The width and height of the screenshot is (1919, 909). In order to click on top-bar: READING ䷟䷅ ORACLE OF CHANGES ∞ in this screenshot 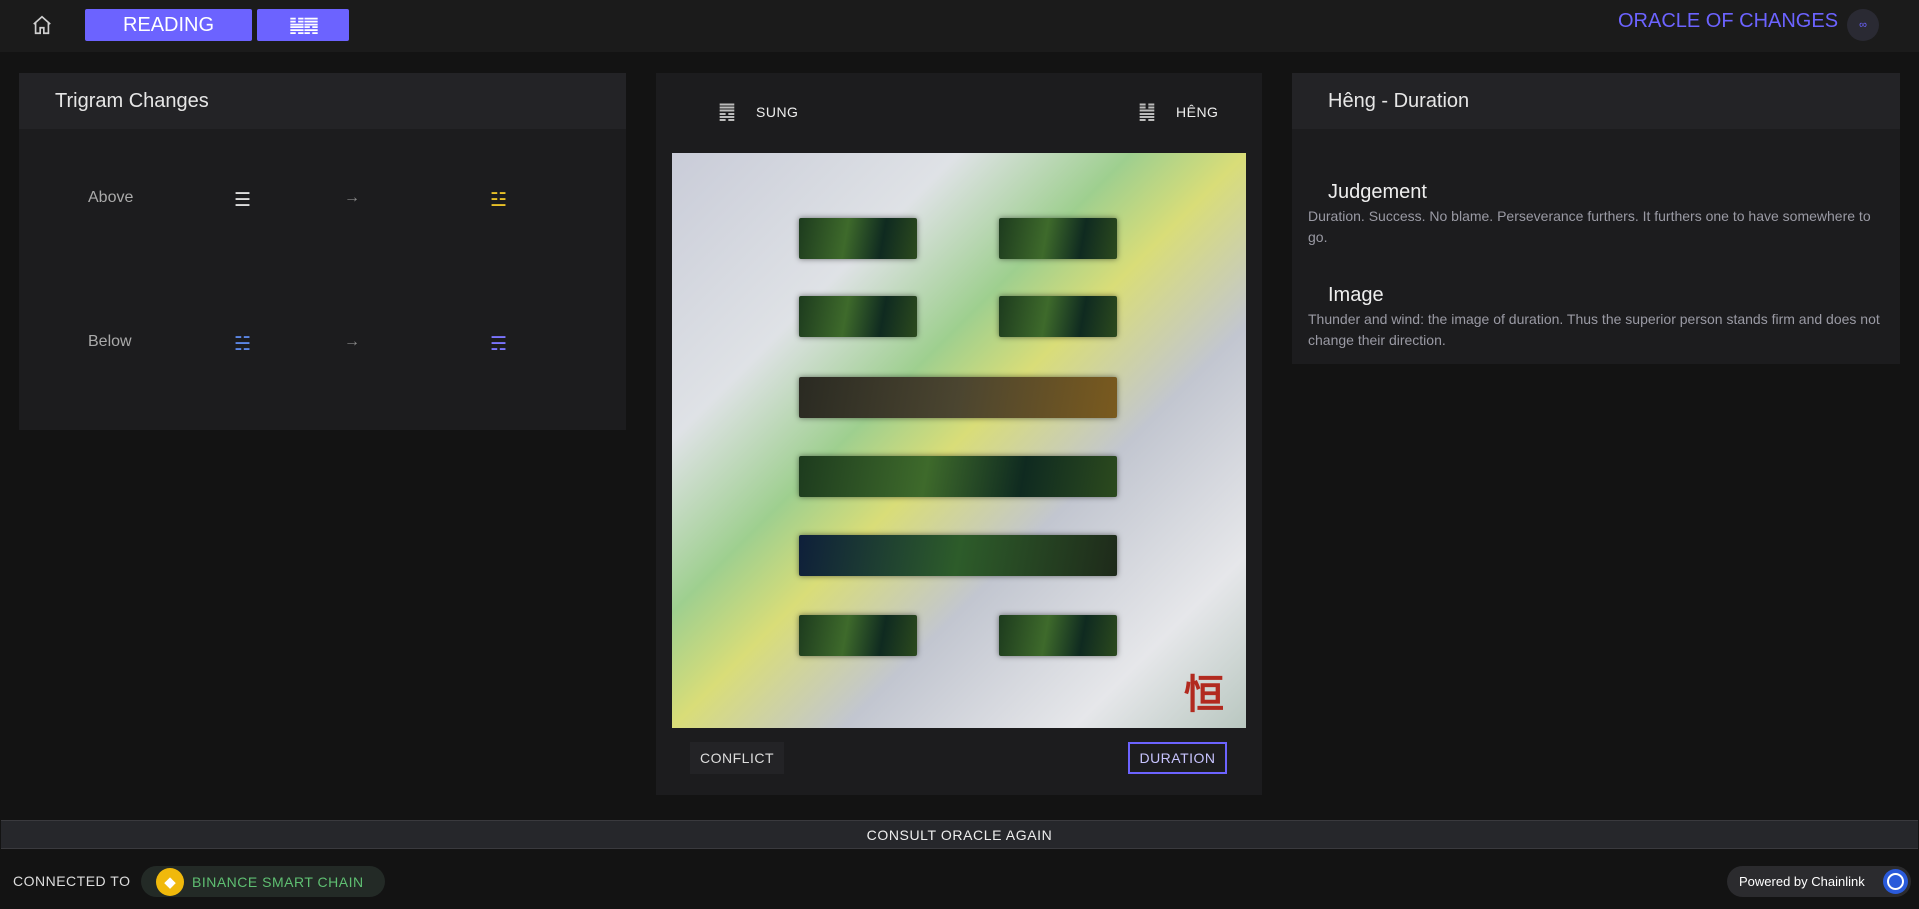, I will do `click(959, 26)`.